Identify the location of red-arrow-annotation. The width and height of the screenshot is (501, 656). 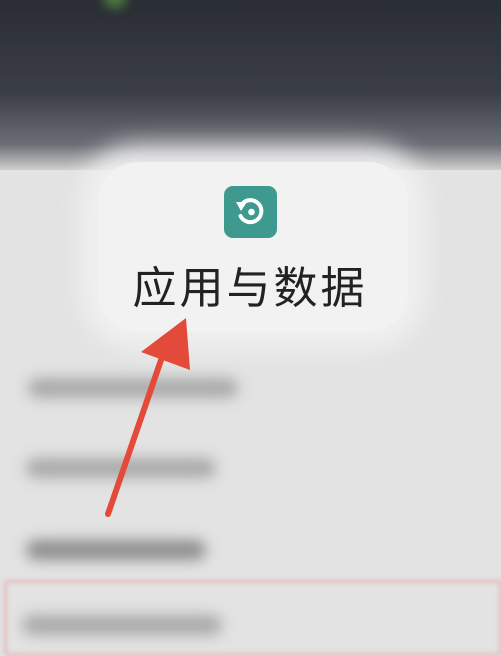
(147, 417).